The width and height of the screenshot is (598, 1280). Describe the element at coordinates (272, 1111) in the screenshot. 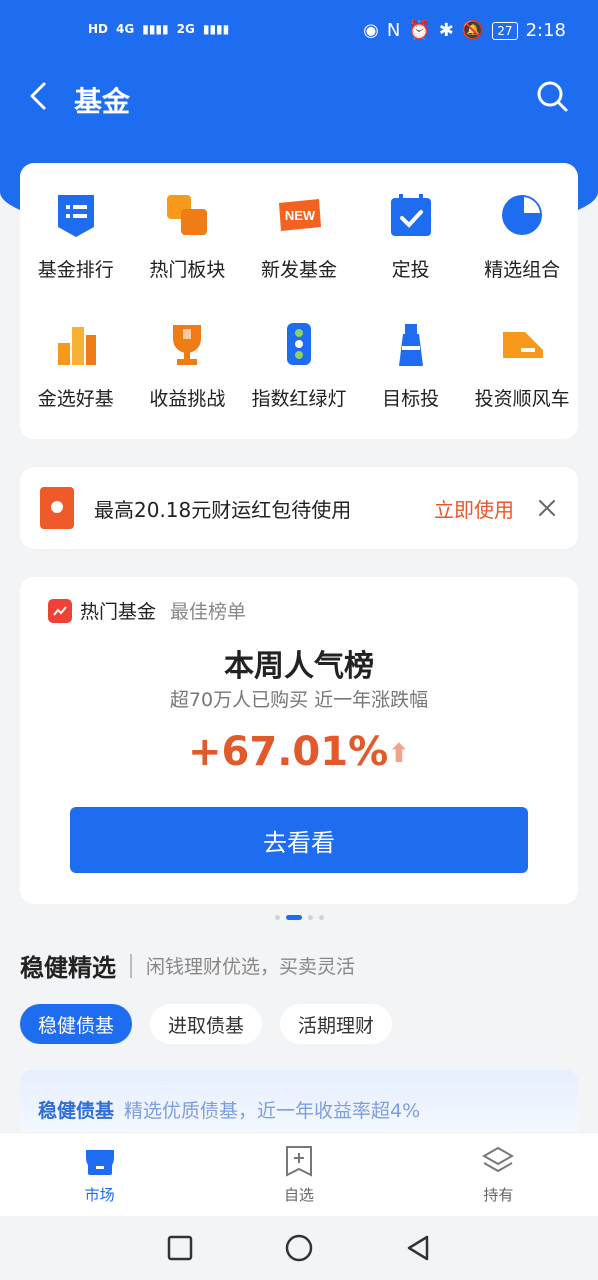

I see `peek-desc: 精选优质债基，近一年收益率超4%` at that location.